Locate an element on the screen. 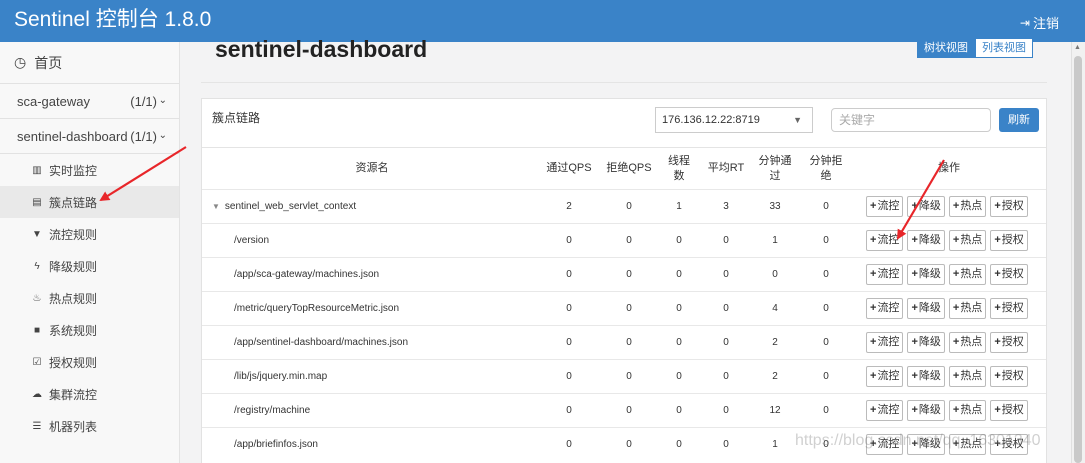  sidebar-subitem-2: ▤ 簇点链路 is located at coordinates (89, 202).